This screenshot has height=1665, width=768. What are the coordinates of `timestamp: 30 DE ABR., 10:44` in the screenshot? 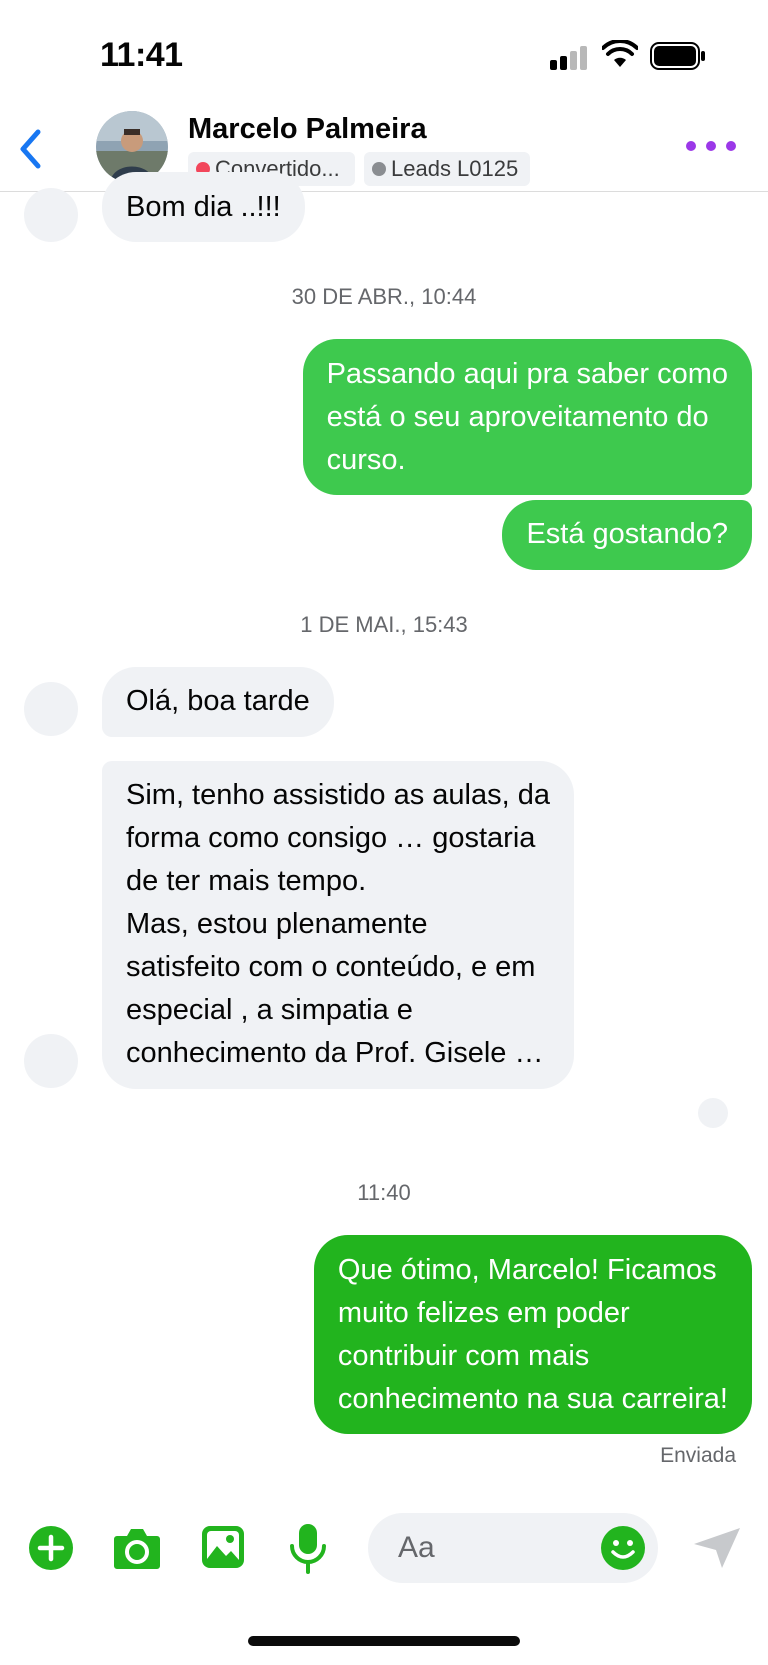 It's located at (384, 296).